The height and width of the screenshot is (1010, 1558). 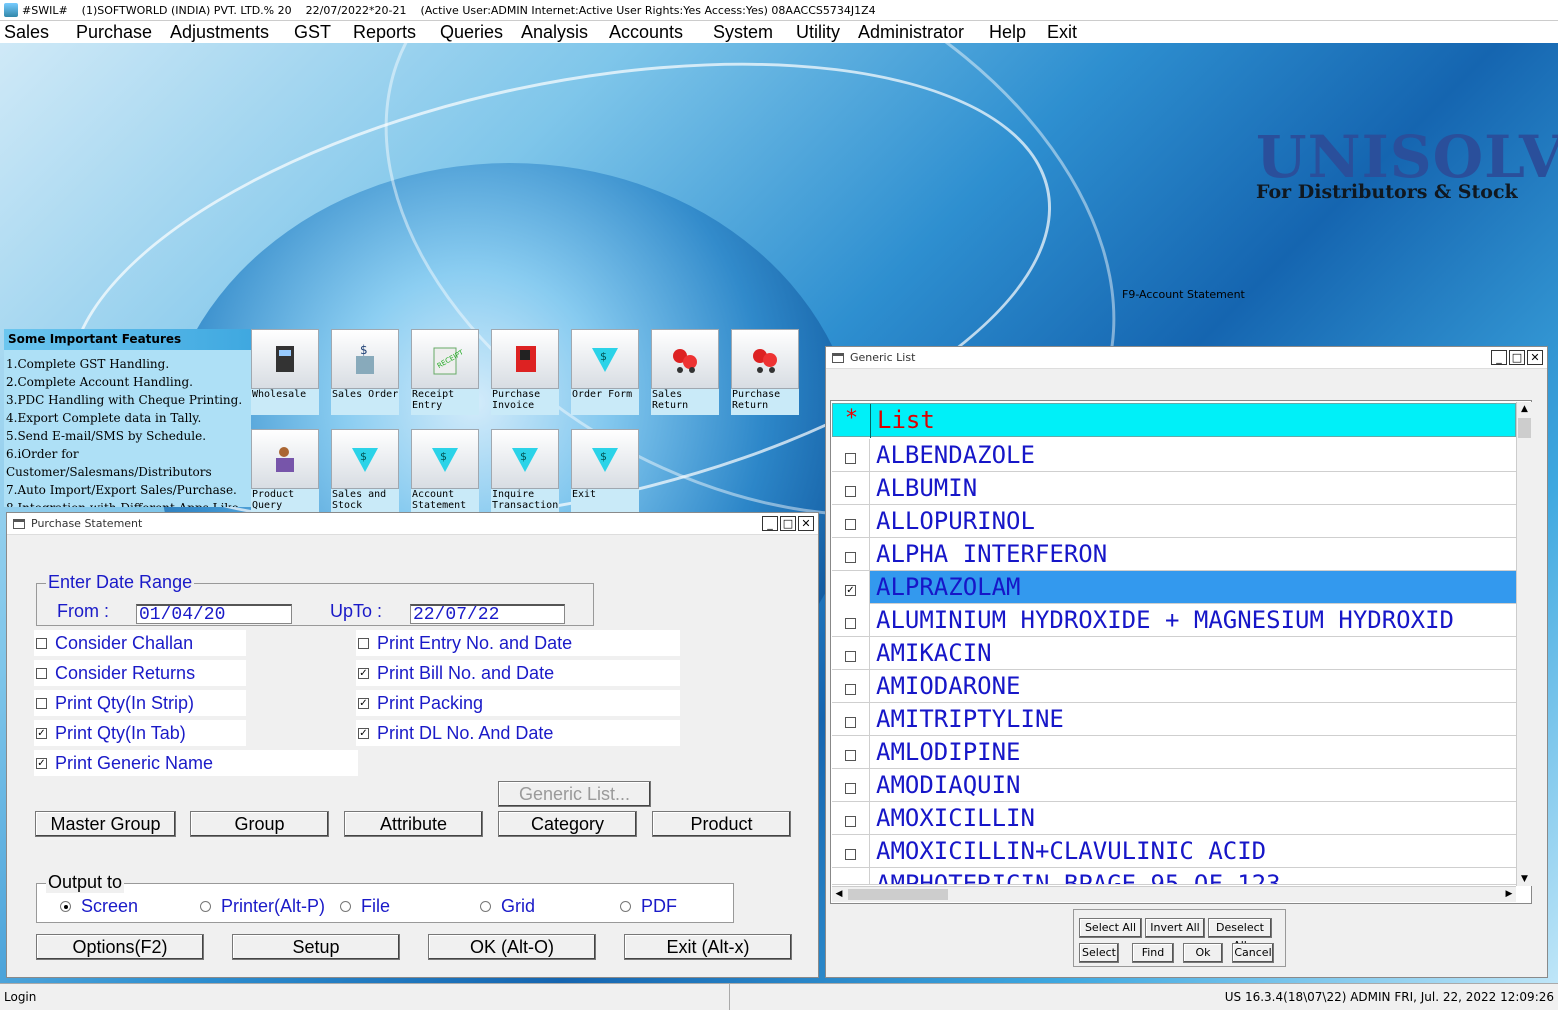 I want to click on consider-returns-checkbox: Consider Returns, so click(x=140, y=673).